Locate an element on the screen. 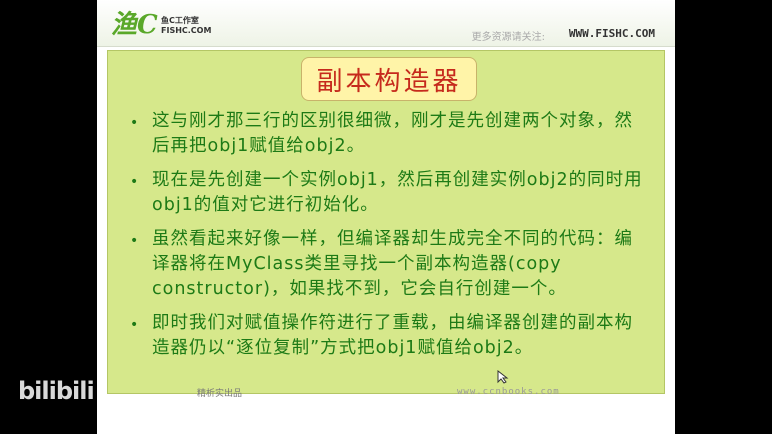 Image resolution: width=772 pixels, height=434 pixels. header-url: WWW.FISHC.COM is located at coordinates (611, 33).